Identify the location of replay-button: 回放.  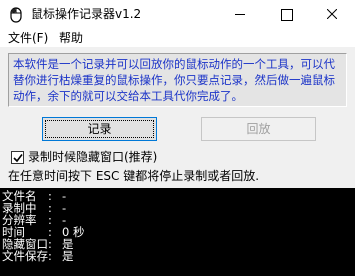
(258, 129).